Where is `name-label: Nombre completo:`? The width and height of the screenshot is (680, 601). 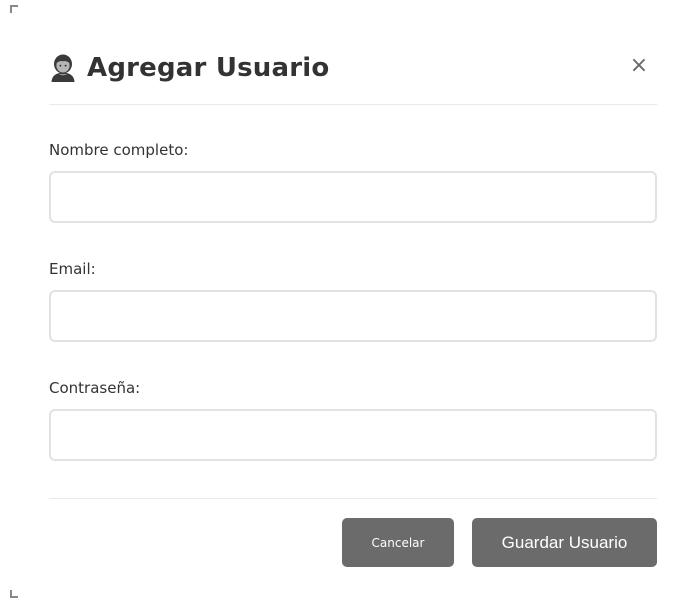 name-label: Nombre completo: is located at coordinates (119, 150).